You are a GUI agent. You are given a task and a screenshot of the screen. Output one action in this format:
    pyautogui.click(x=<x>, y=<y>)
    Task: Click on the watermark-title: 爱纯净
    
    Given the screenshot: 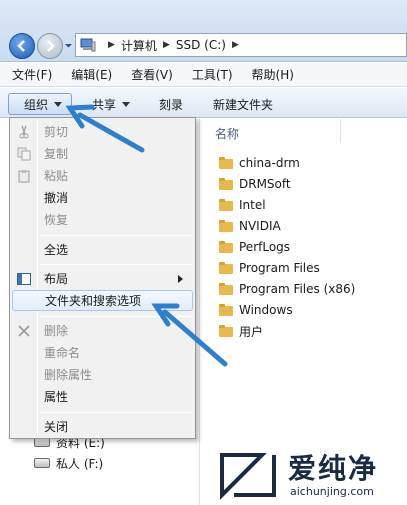 What is the action you would take?
    pyautogui.click(x=333, y=468)
    